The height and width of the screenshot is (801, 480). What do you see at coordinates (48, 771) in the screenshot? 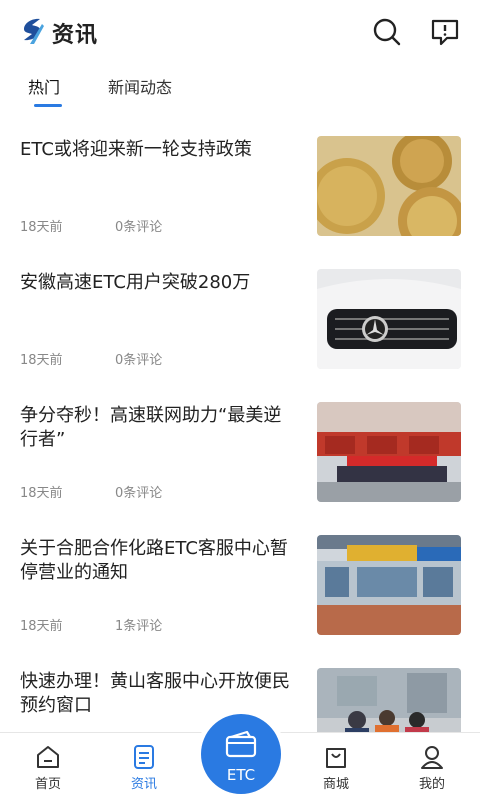
I see `nav-home: 首页` at bounding box center [48, 771].